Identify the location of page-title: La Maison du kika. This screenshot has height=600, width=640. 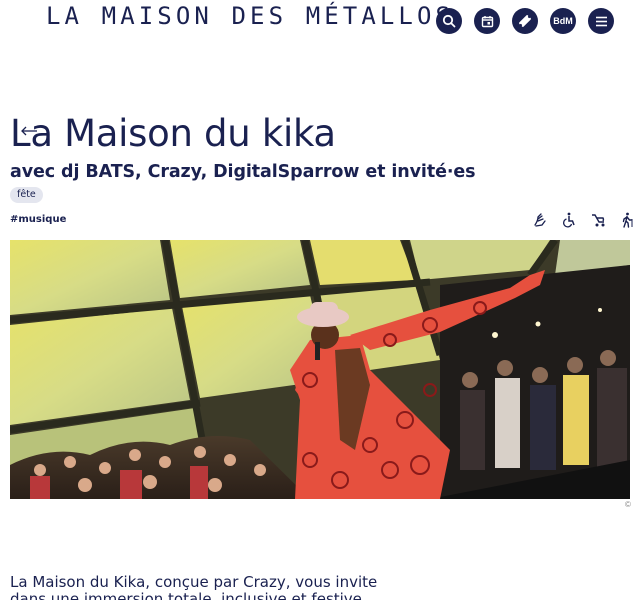
(173, 133).